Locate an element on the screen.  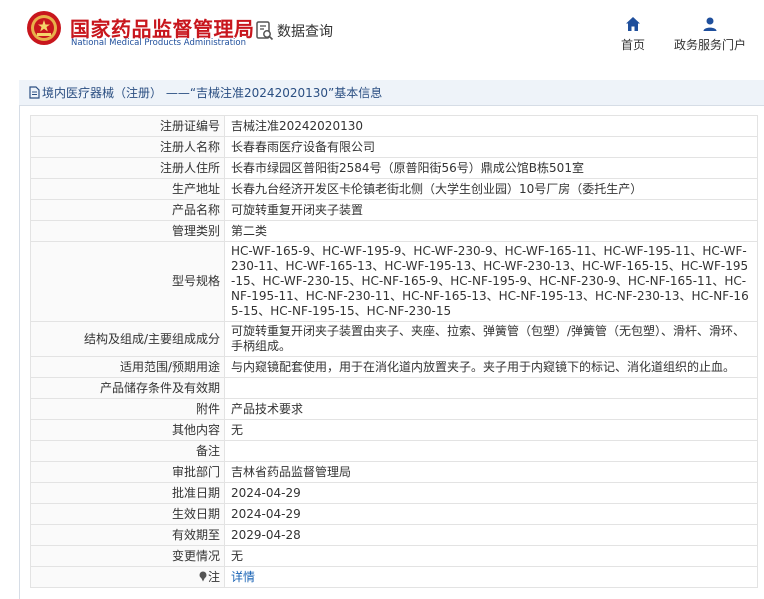
field-label: 结构及组成/主要组成成分 is located at coordinates (127, 339).